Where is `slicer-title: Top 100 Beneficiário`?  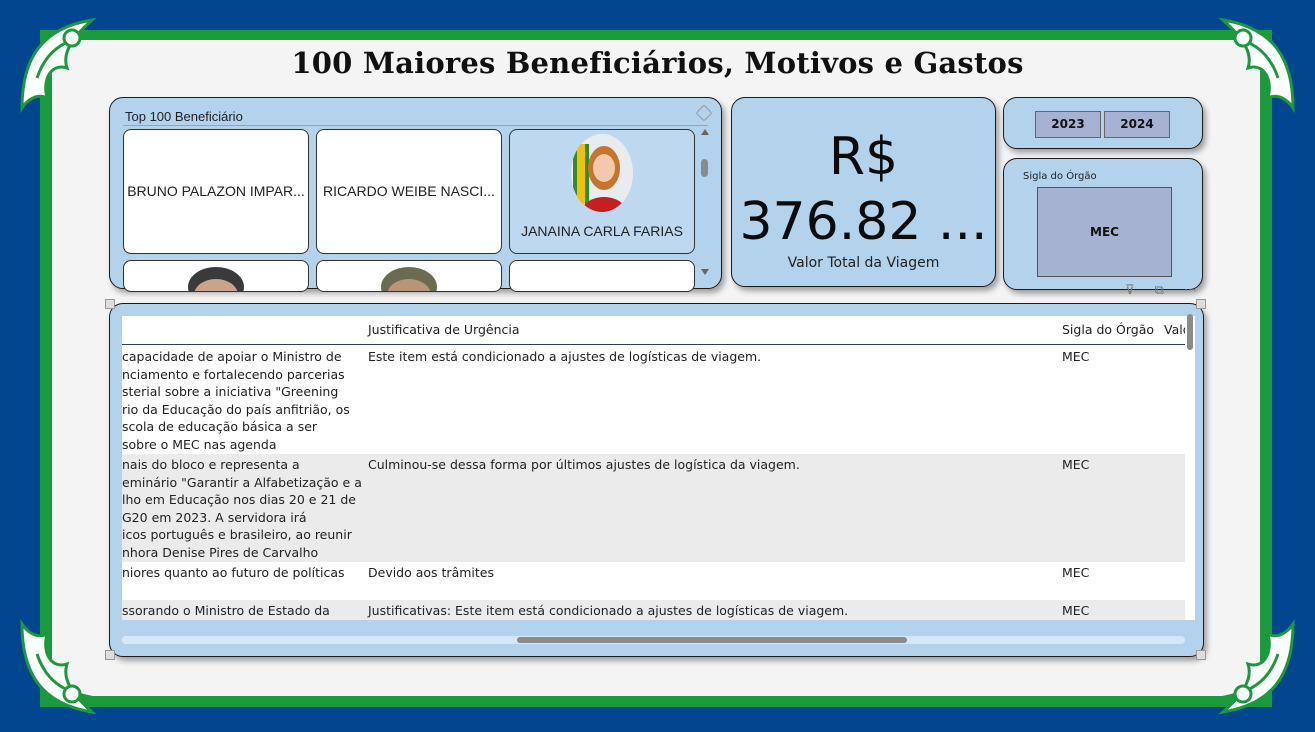 slicer-title: Top 100 Beneficiário is located at coordinates (184, 116).